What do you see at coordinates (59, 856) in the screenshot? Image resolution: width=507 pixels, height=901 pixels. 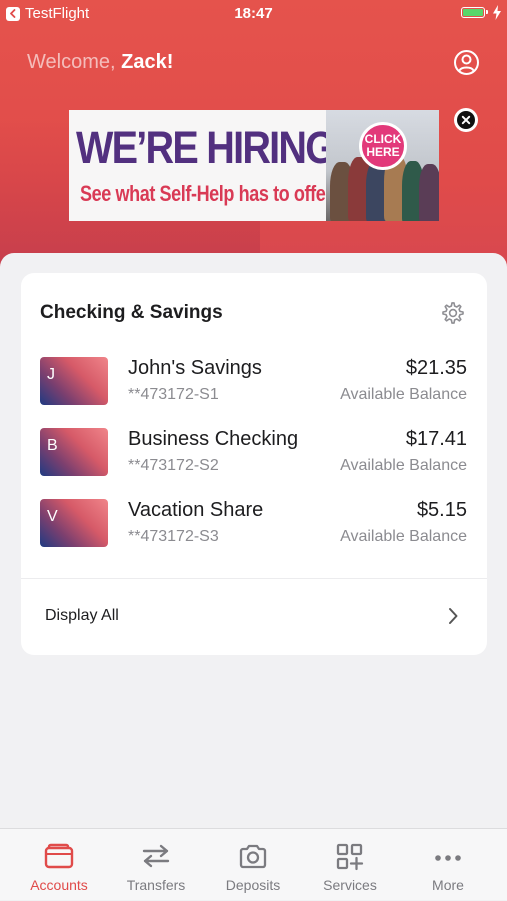 I see `wallet-icon` at bounding box center [59, 856].